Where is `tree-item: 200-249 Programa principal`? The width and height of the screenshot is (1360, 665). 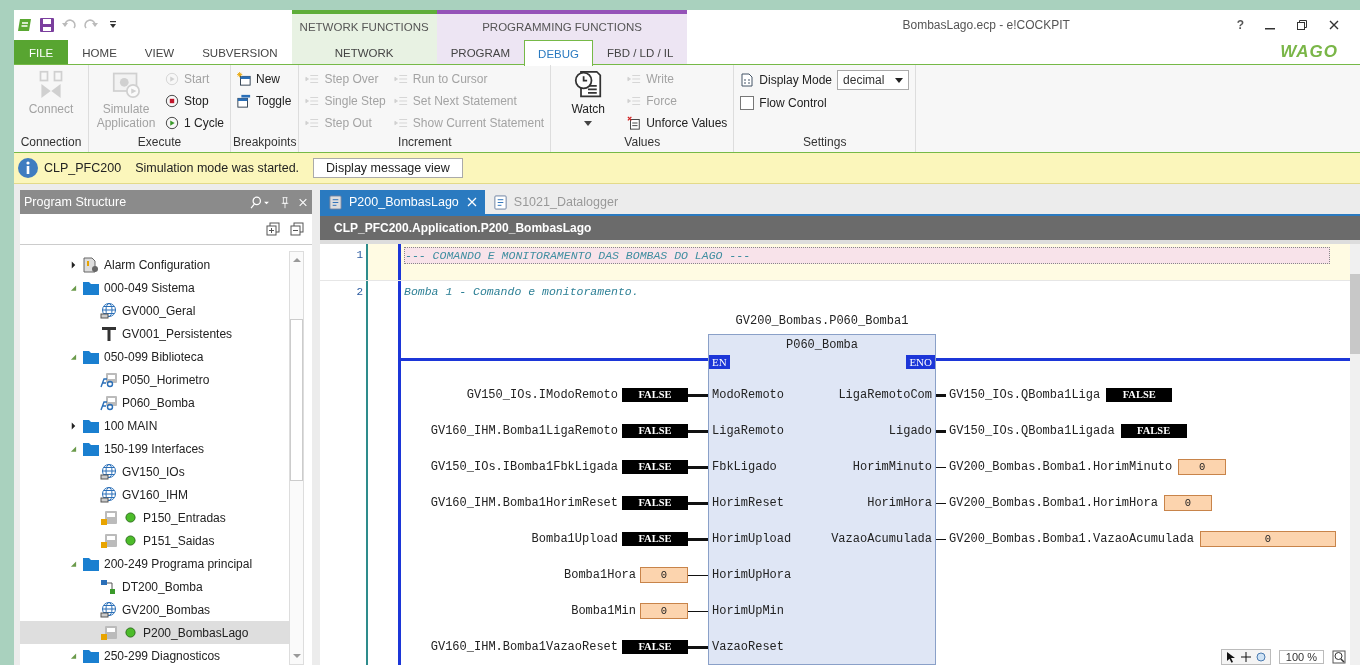
tree-item: 200-249 Programa principal is located at coordinates (154, 563).